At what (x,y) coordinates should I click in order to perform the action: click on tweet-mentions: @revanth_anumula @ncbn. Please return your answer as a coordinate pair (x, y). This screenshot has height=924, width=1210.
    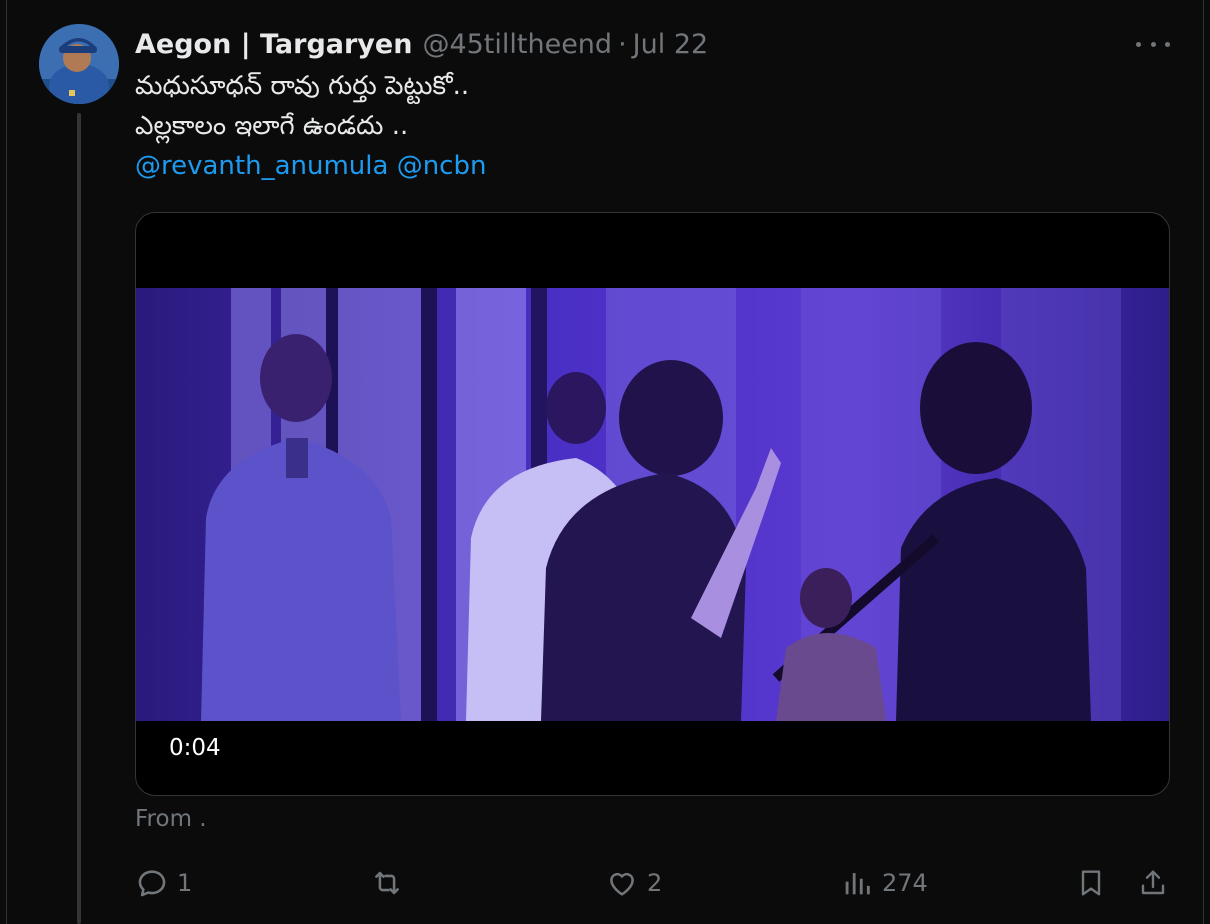
    Looking at the image, I should click on (310, 166).